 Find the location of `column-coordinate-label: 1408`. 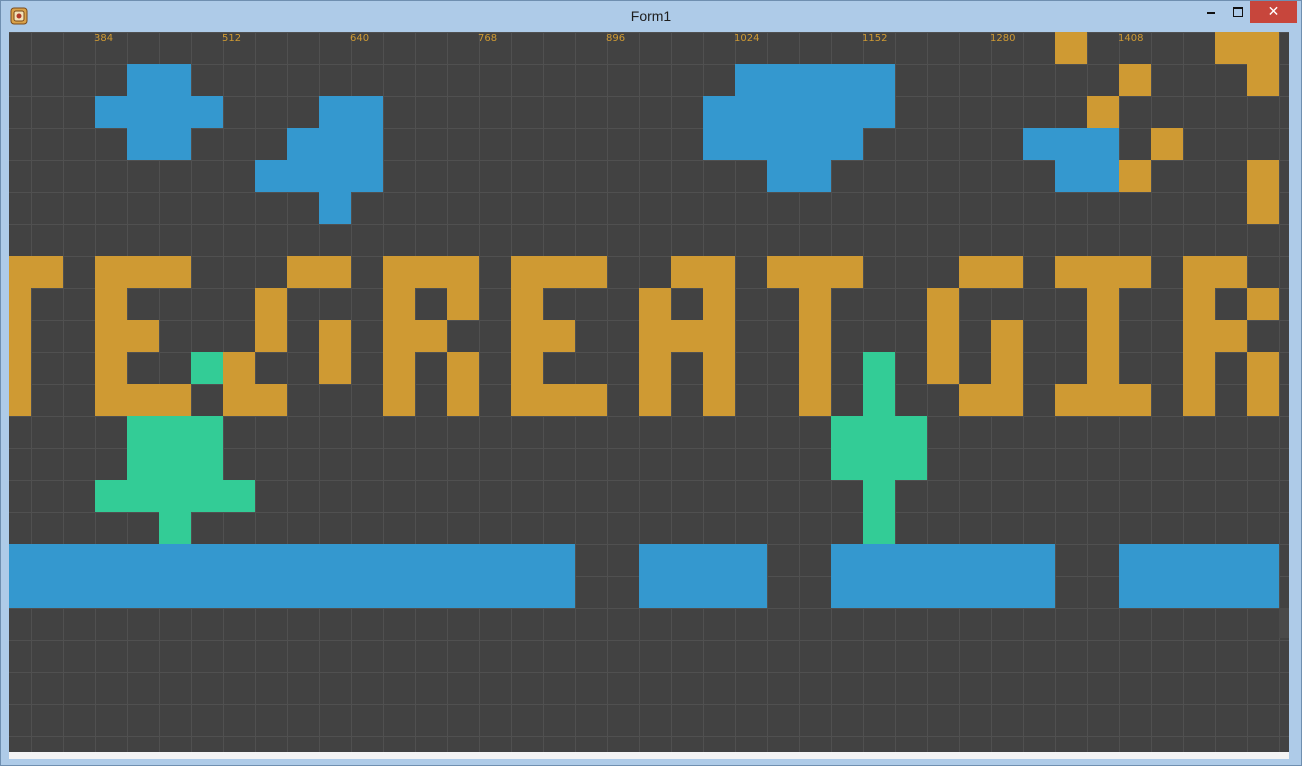

column-coordinate-label: 1408 is located at coordinates (1131, 38).